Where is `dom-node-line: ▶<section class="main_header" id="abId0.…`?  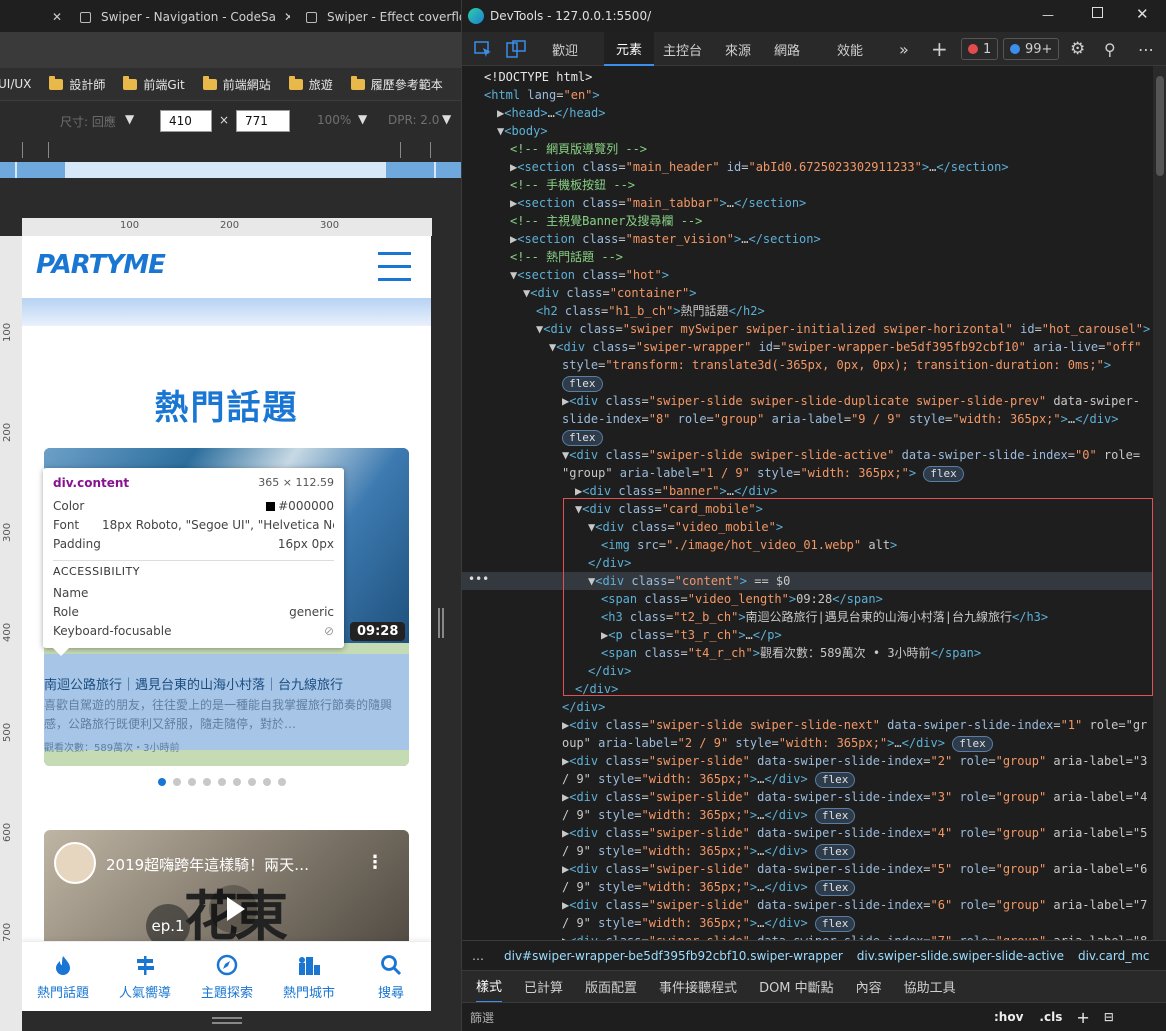
dom-node-line: ▶<section class="main_header" id="abId0.… is located at coordinates (759, 167).